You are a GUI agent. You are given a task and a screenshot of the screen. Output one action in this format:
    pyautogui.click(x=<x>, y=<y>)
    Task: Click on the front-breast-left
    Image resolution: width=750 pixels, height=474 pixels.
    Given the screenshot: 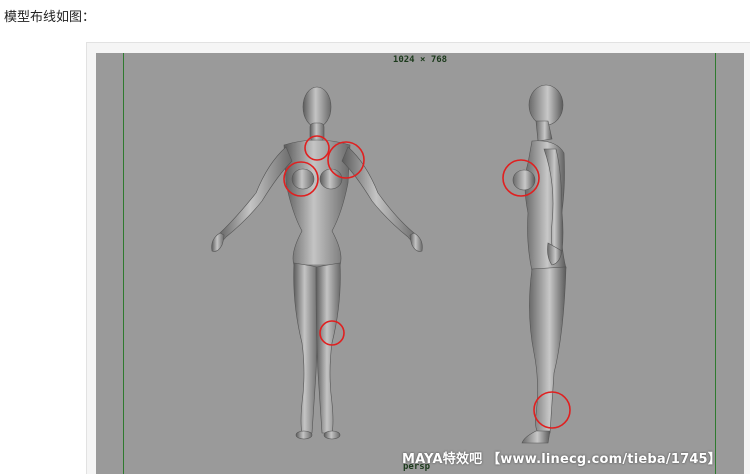 What is the action you would take?
    pyautogui.click(x=303, y=179)
    